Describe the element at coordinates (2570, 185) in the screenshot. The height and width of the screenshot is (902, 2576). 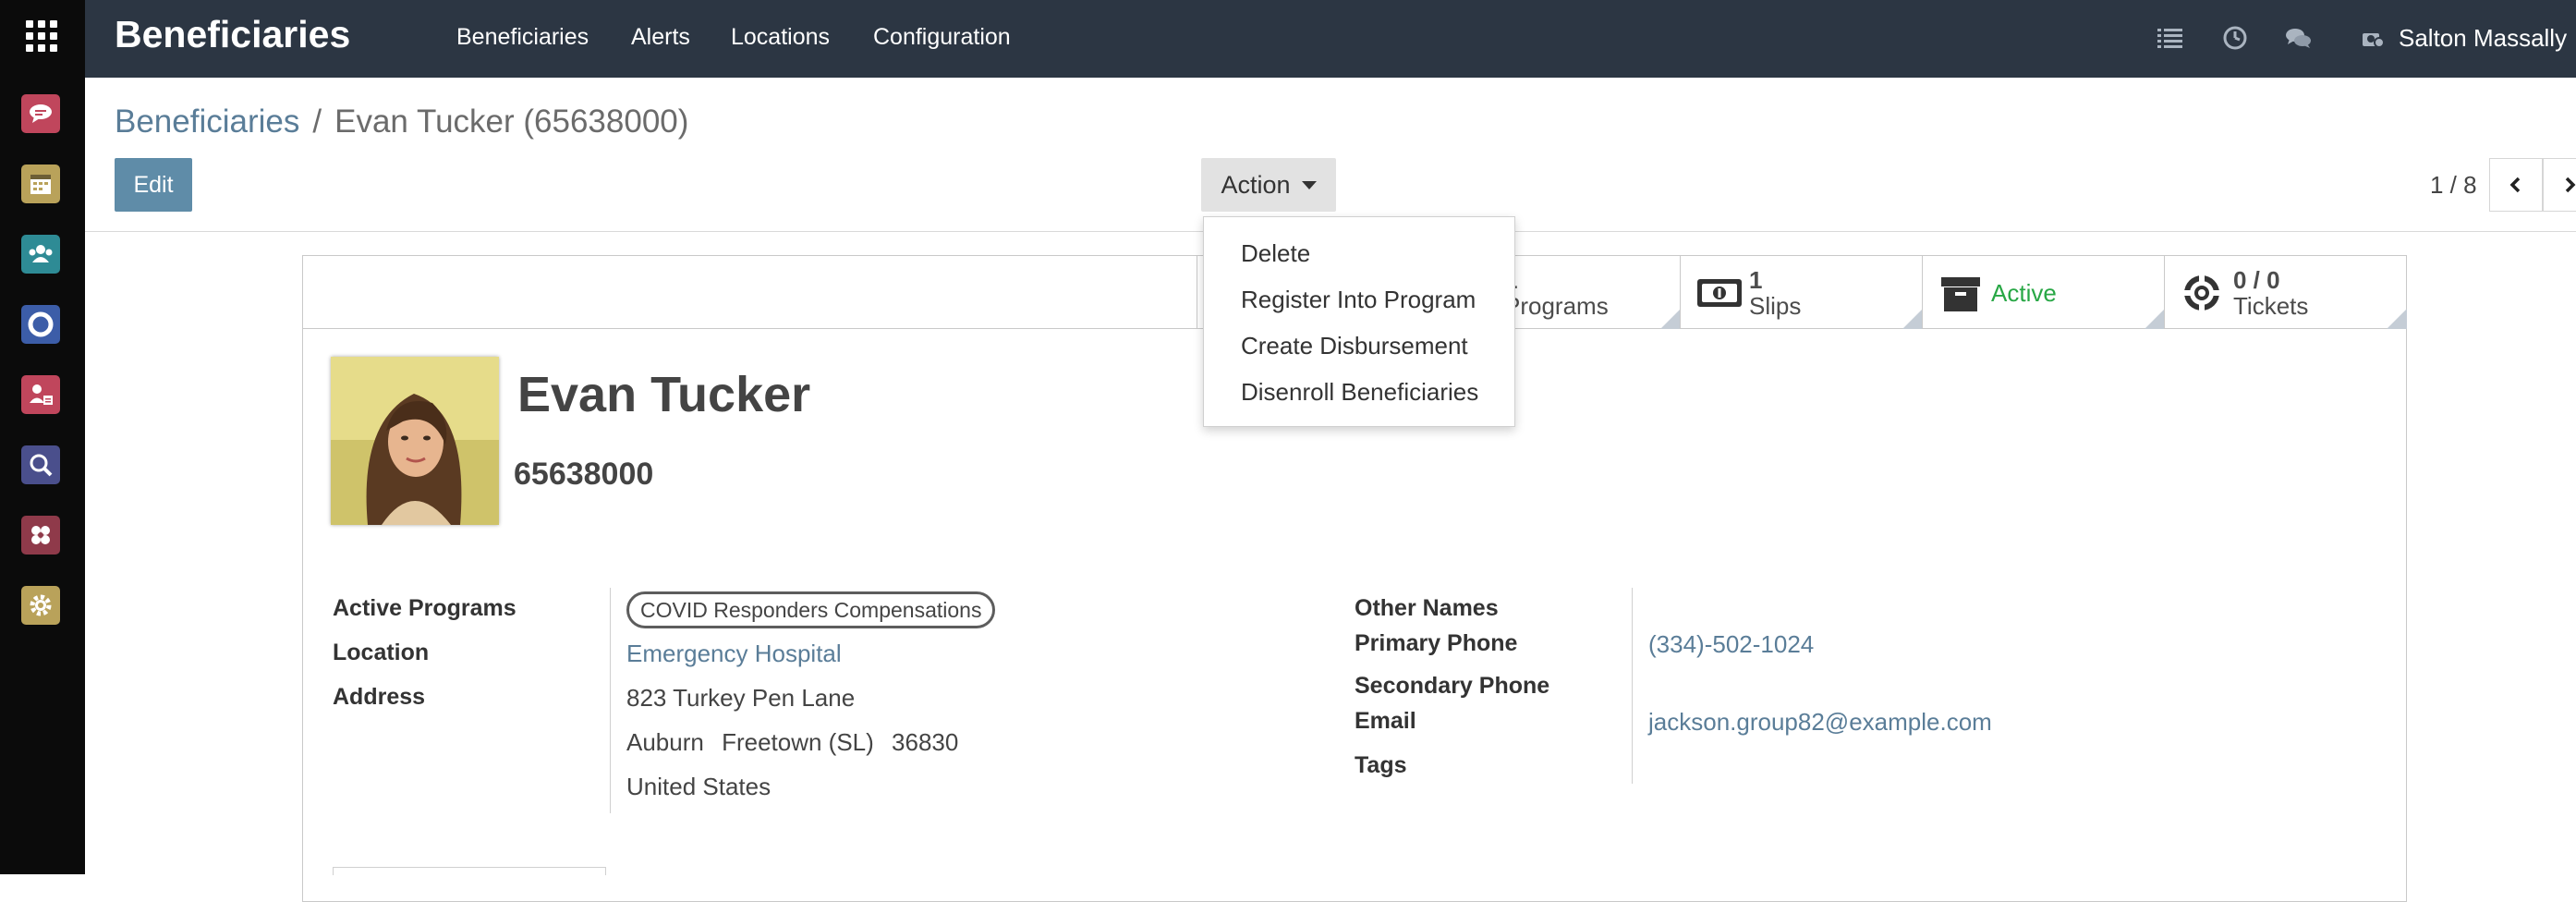
I see `chevron-right-icon` at that location.